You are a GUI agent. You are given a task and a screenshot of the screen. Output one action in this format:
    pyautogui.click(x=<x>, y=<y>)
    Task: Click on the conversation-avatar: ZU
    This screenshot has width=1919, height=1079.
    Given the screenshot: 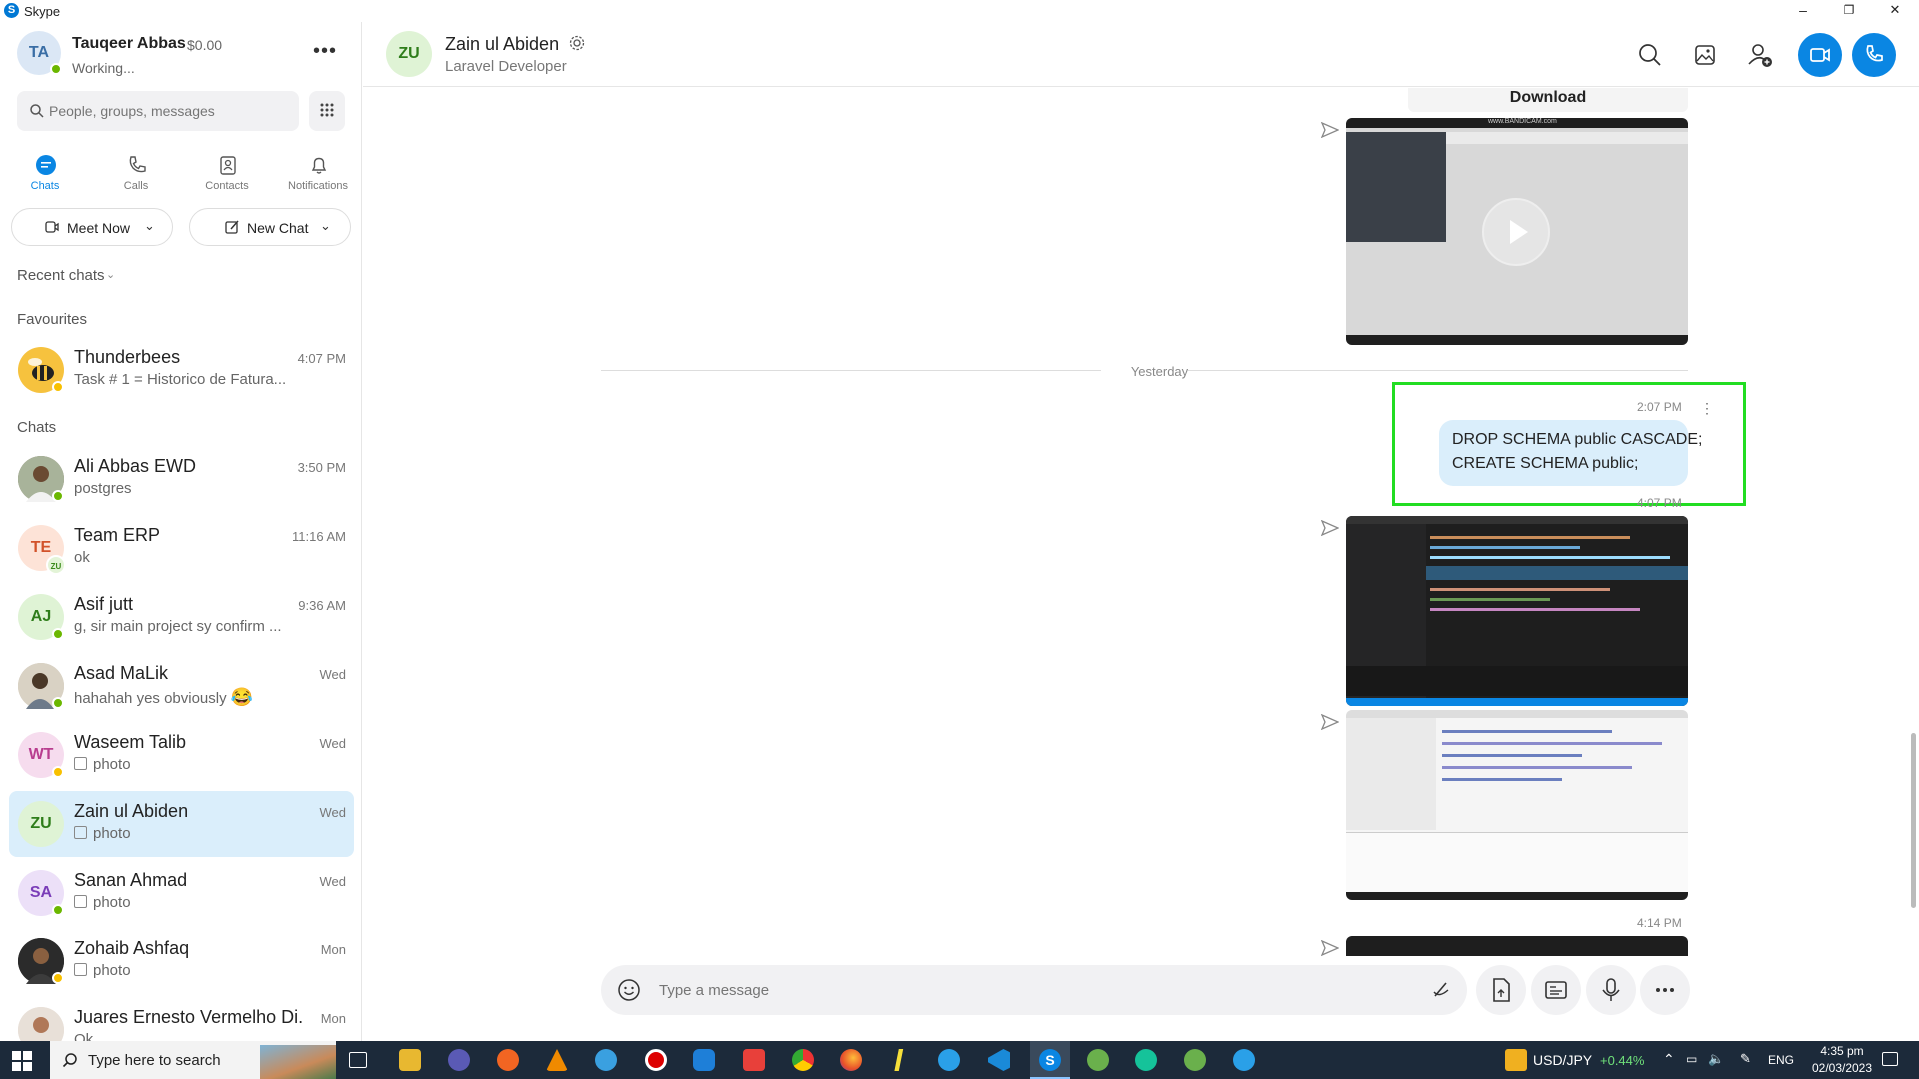 What is the action you would take?
    pyautogui.click(x=409, y=54)
    